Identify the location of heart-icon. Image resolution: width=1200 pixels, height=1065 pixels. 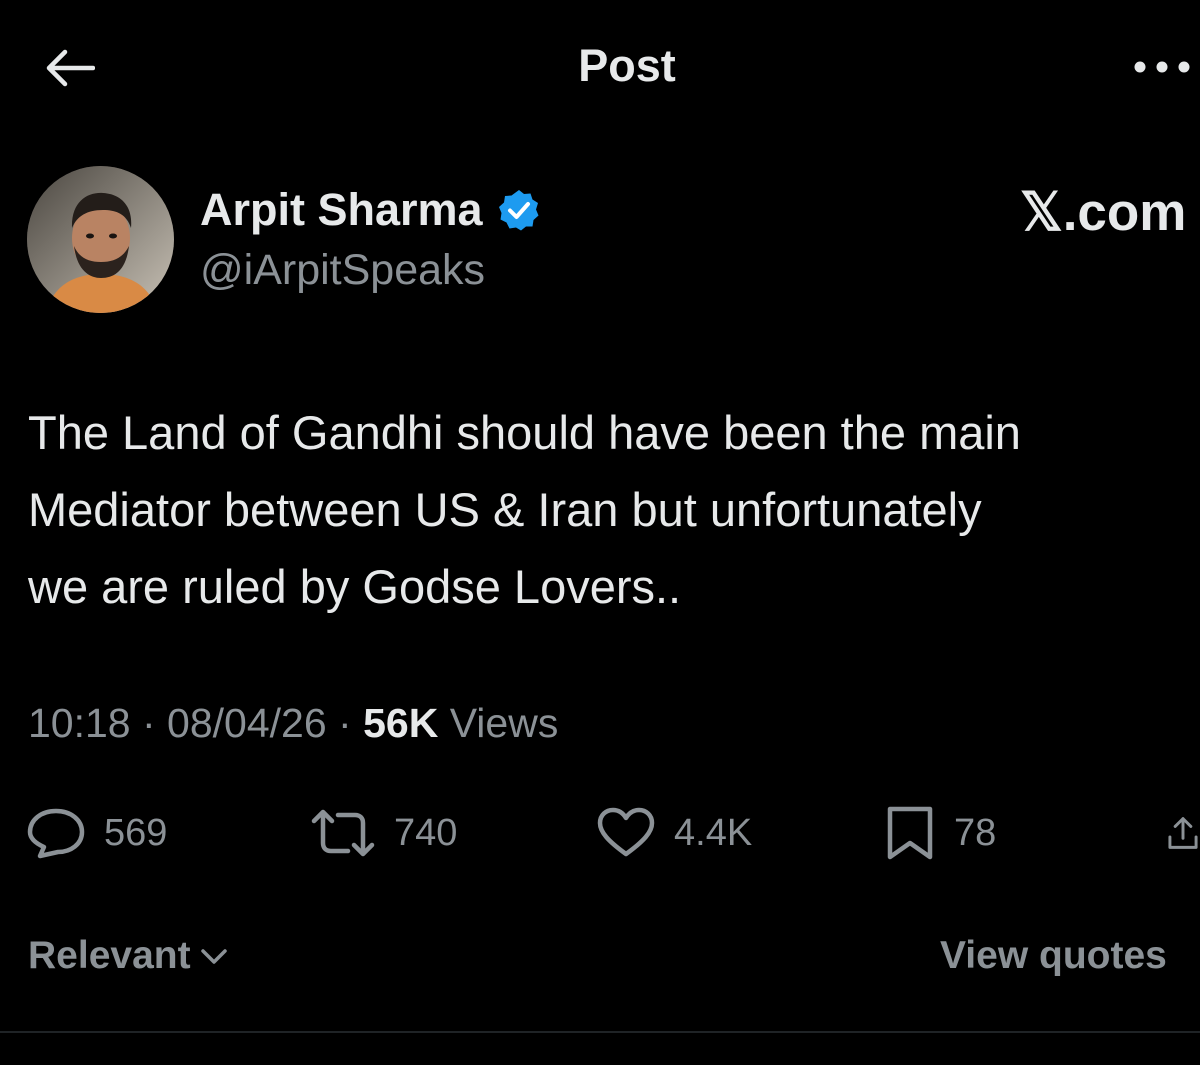
(626, 832).